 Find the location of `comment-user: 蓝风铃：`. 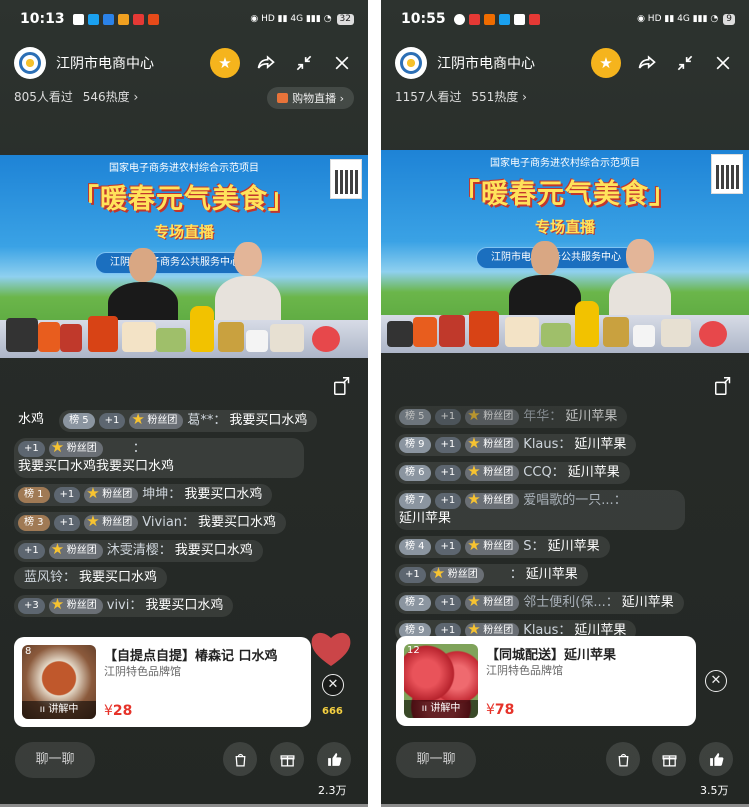

comment-user: 蓝风铃： is located at coordinates (50, 578).